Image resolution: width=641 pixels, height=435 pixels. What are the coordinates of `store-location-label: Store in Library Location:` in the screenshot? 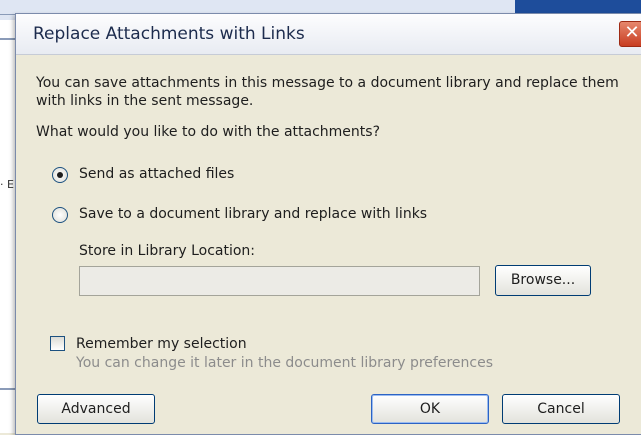 It's located at (167, 251).